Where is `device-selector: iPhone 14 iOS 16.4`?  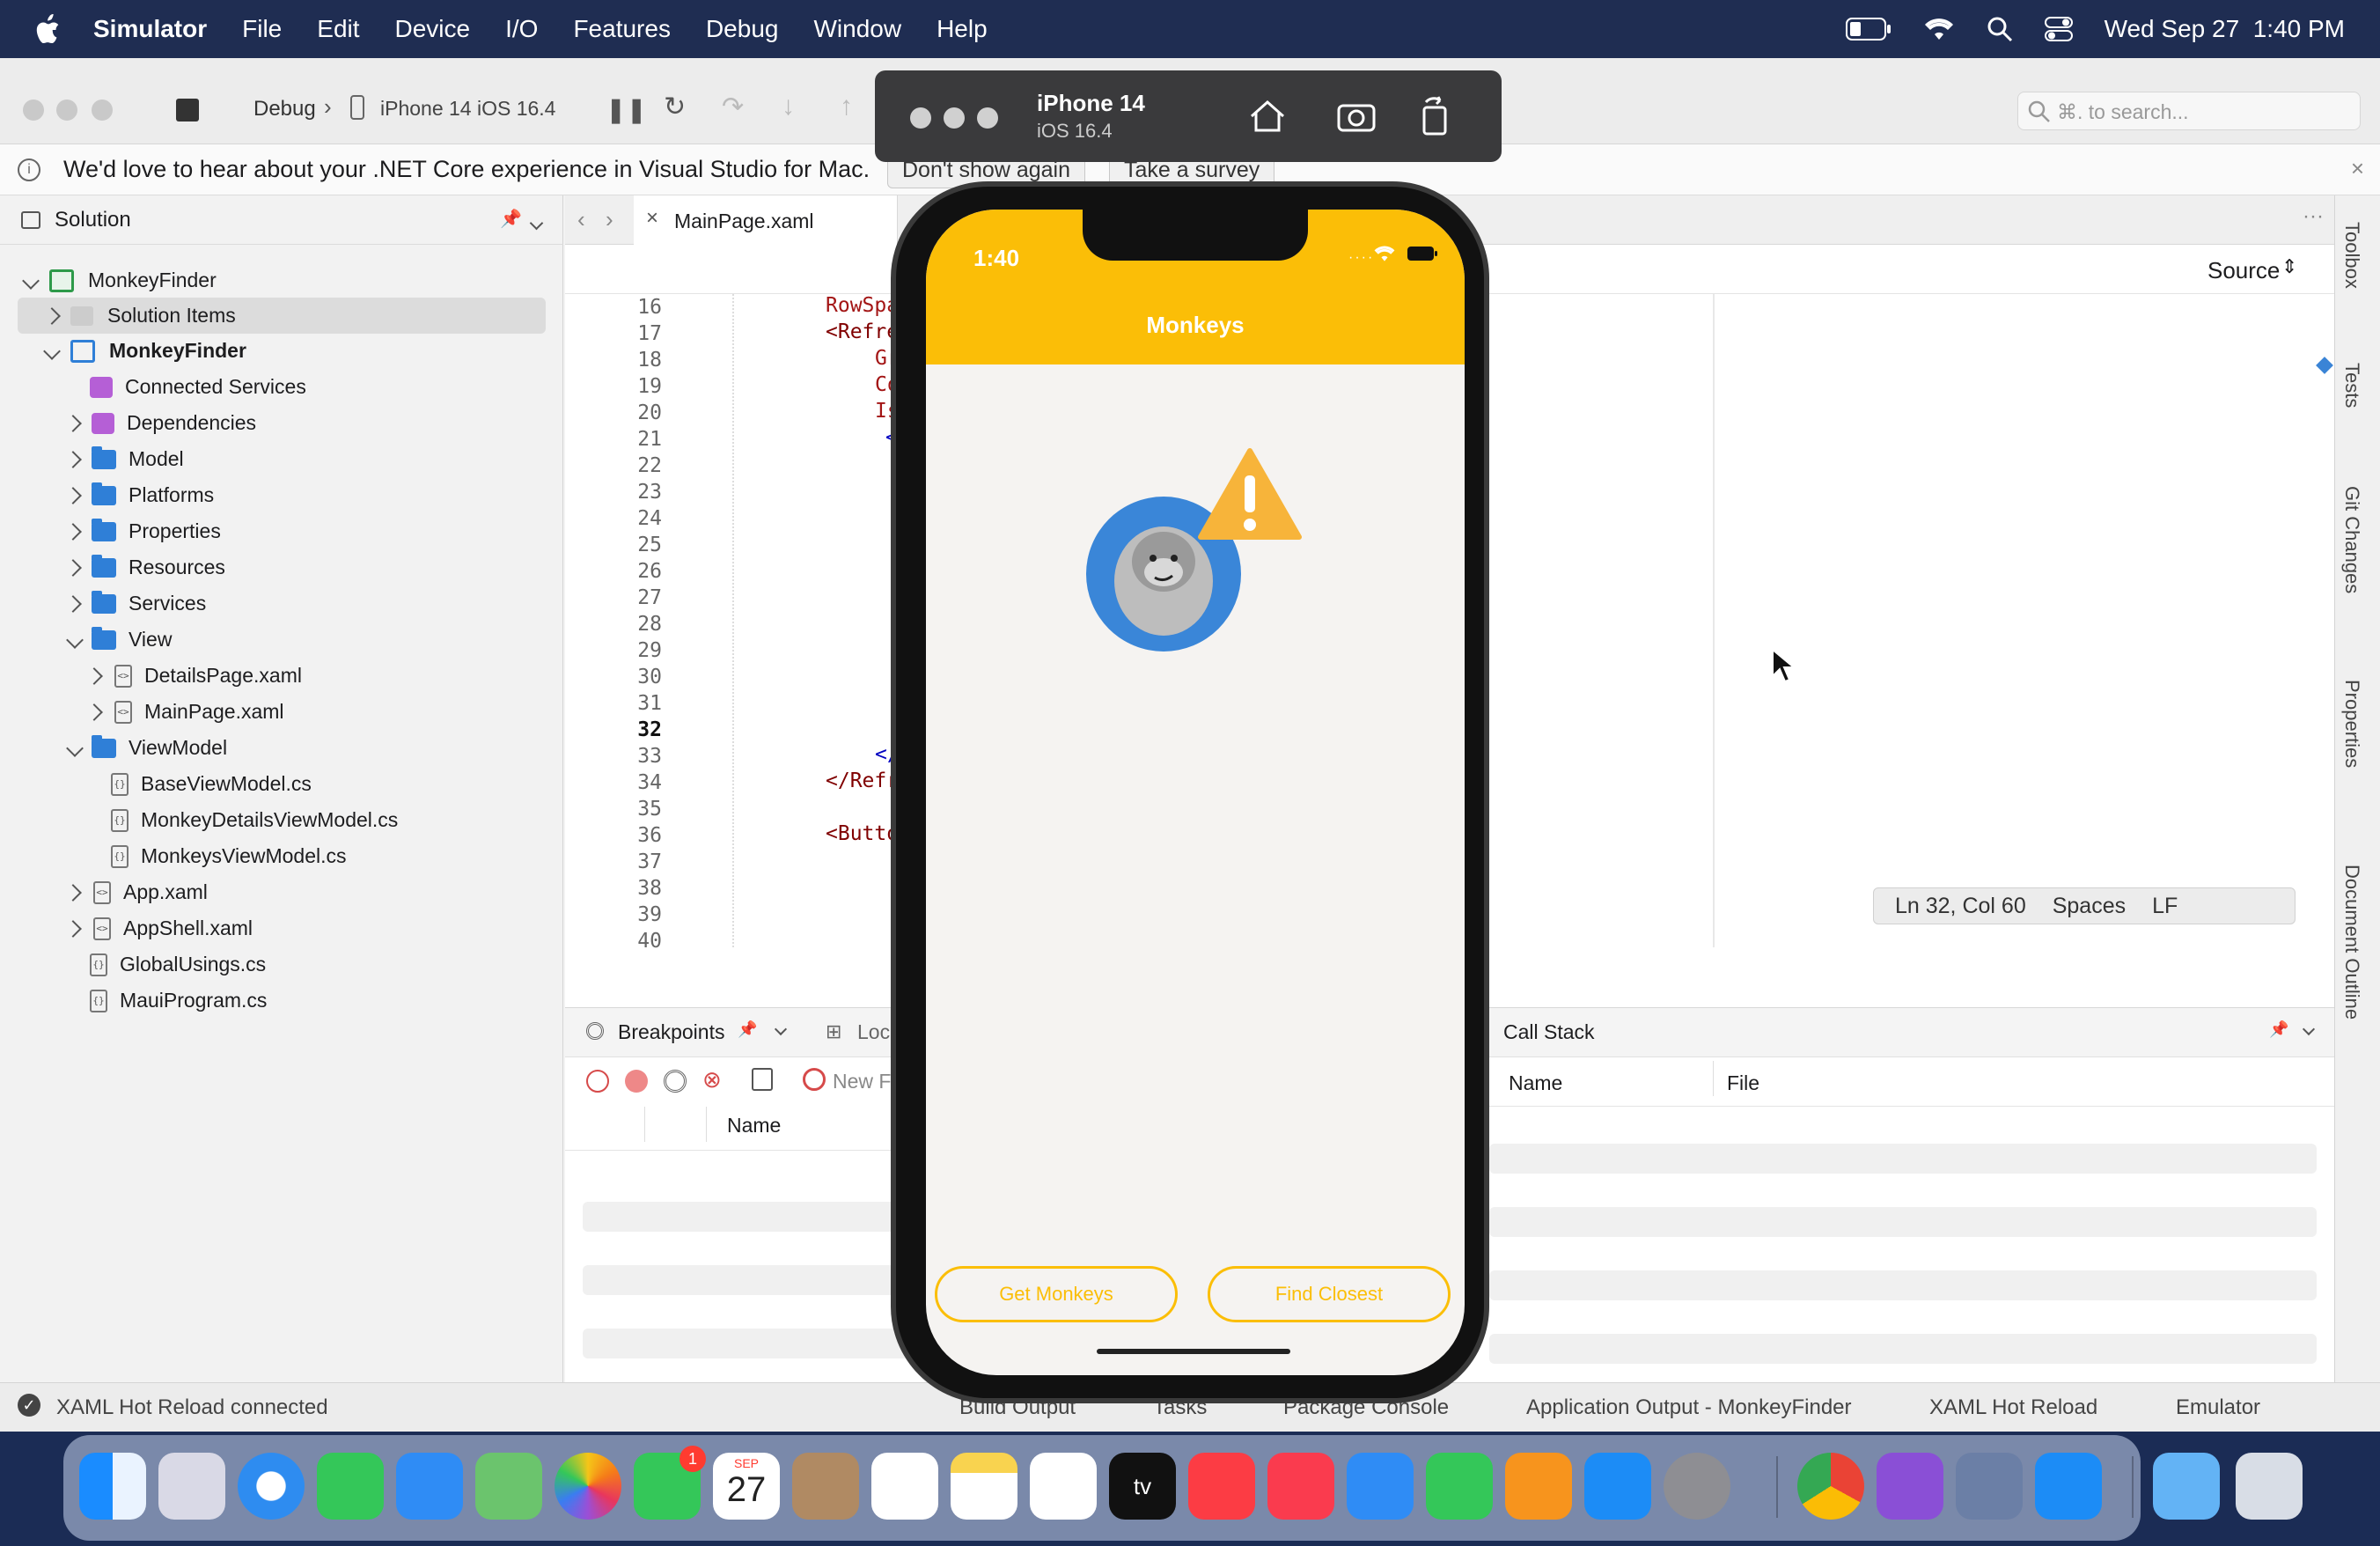
device-selector: iPhone 14 iOS 16.4 is located at coordinates (467, 109).